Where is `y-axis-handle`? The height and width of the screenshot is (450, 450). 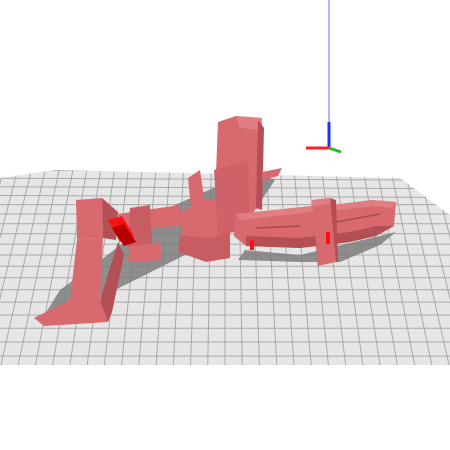
y-axis-handle is located at coordinates (335, 150).